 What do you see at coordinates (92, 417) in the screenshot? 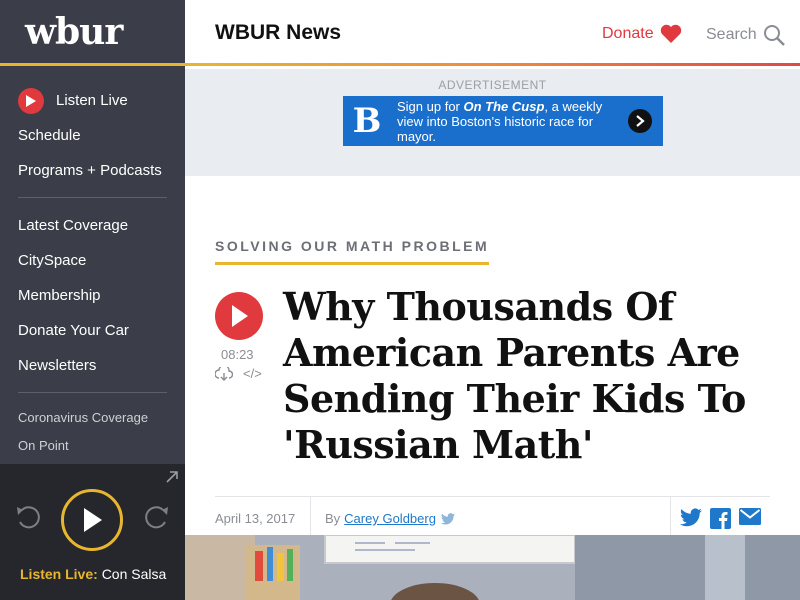
I see `sidebar-item-coronavirus: Coronavirus Coverage` at bounding box center [92, 417].